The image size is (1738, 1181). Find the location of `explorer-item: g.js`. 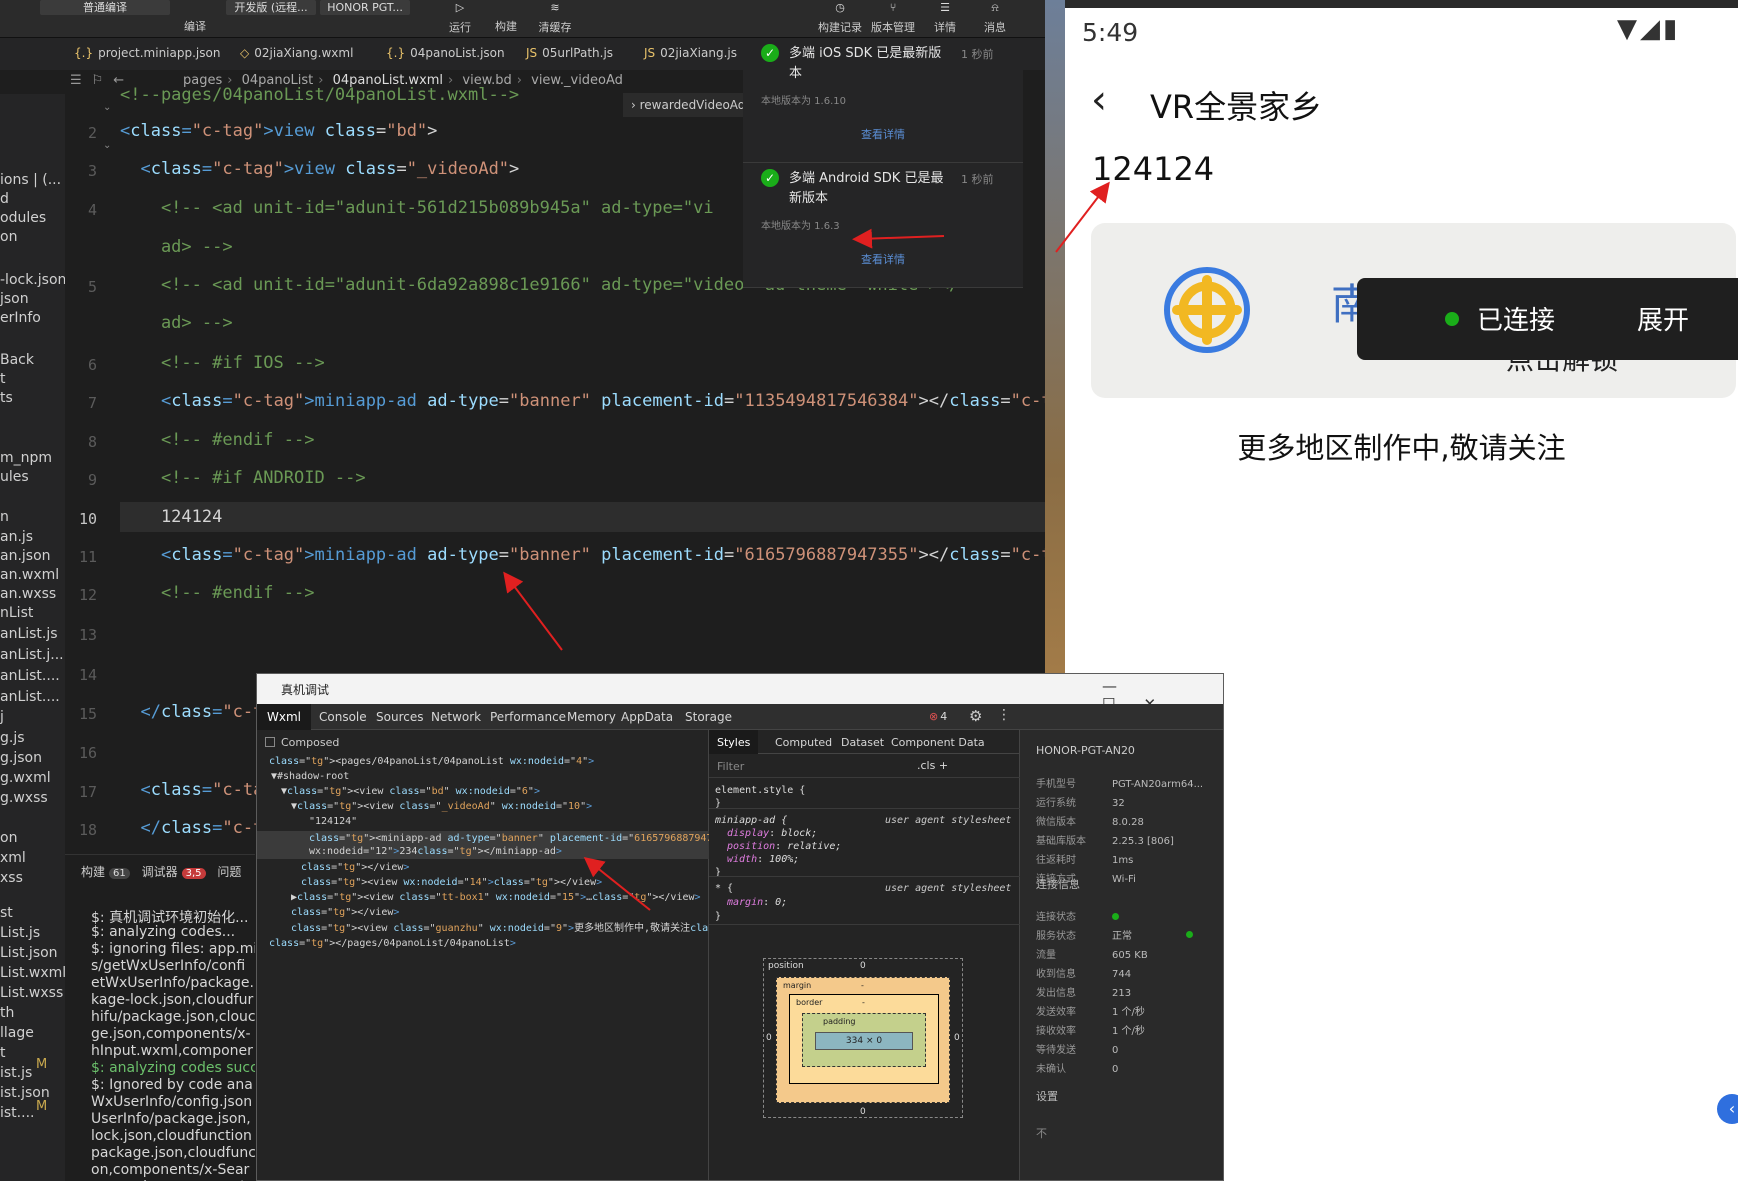

explorer-item: g.js is located at coordinates (12, 739).